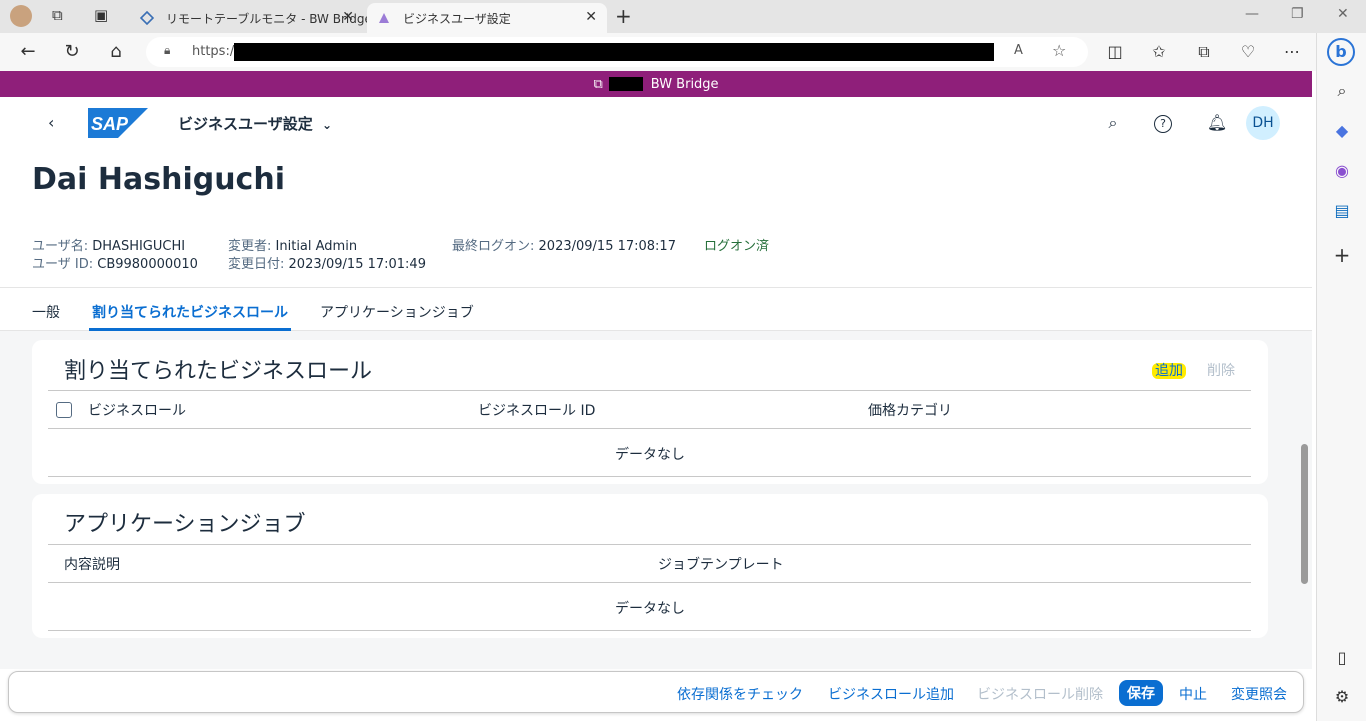  I want to click on tab-general: 一般, so click(46, 312).